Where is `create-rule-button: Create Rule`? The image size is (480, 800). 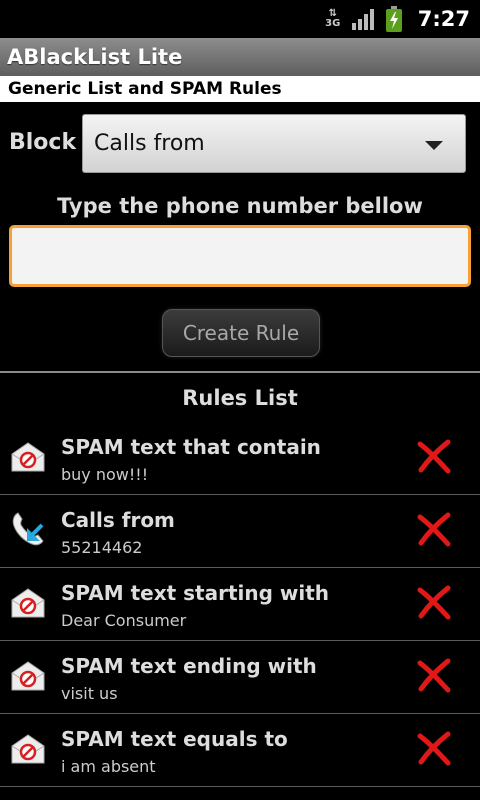
create-rule-button: Create Rule is located at coordinates (241, 333).